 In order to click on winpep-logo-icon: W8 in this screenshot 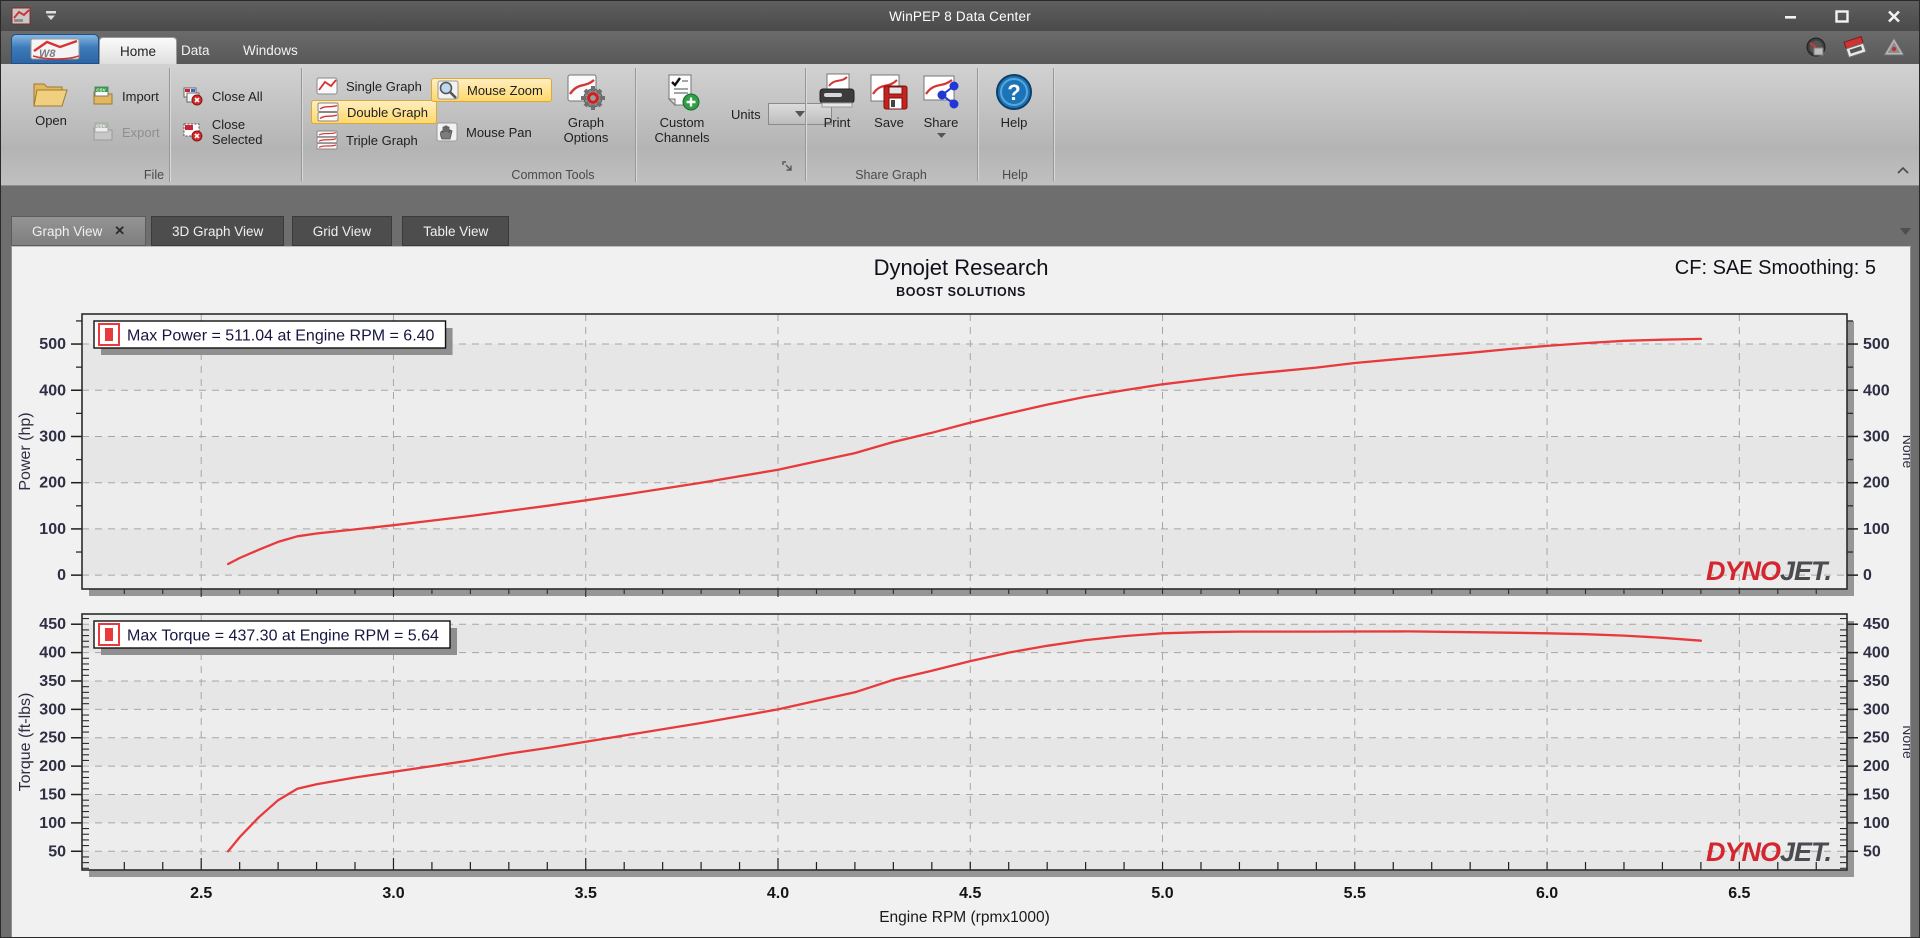, I will do `click(55, 49)`.